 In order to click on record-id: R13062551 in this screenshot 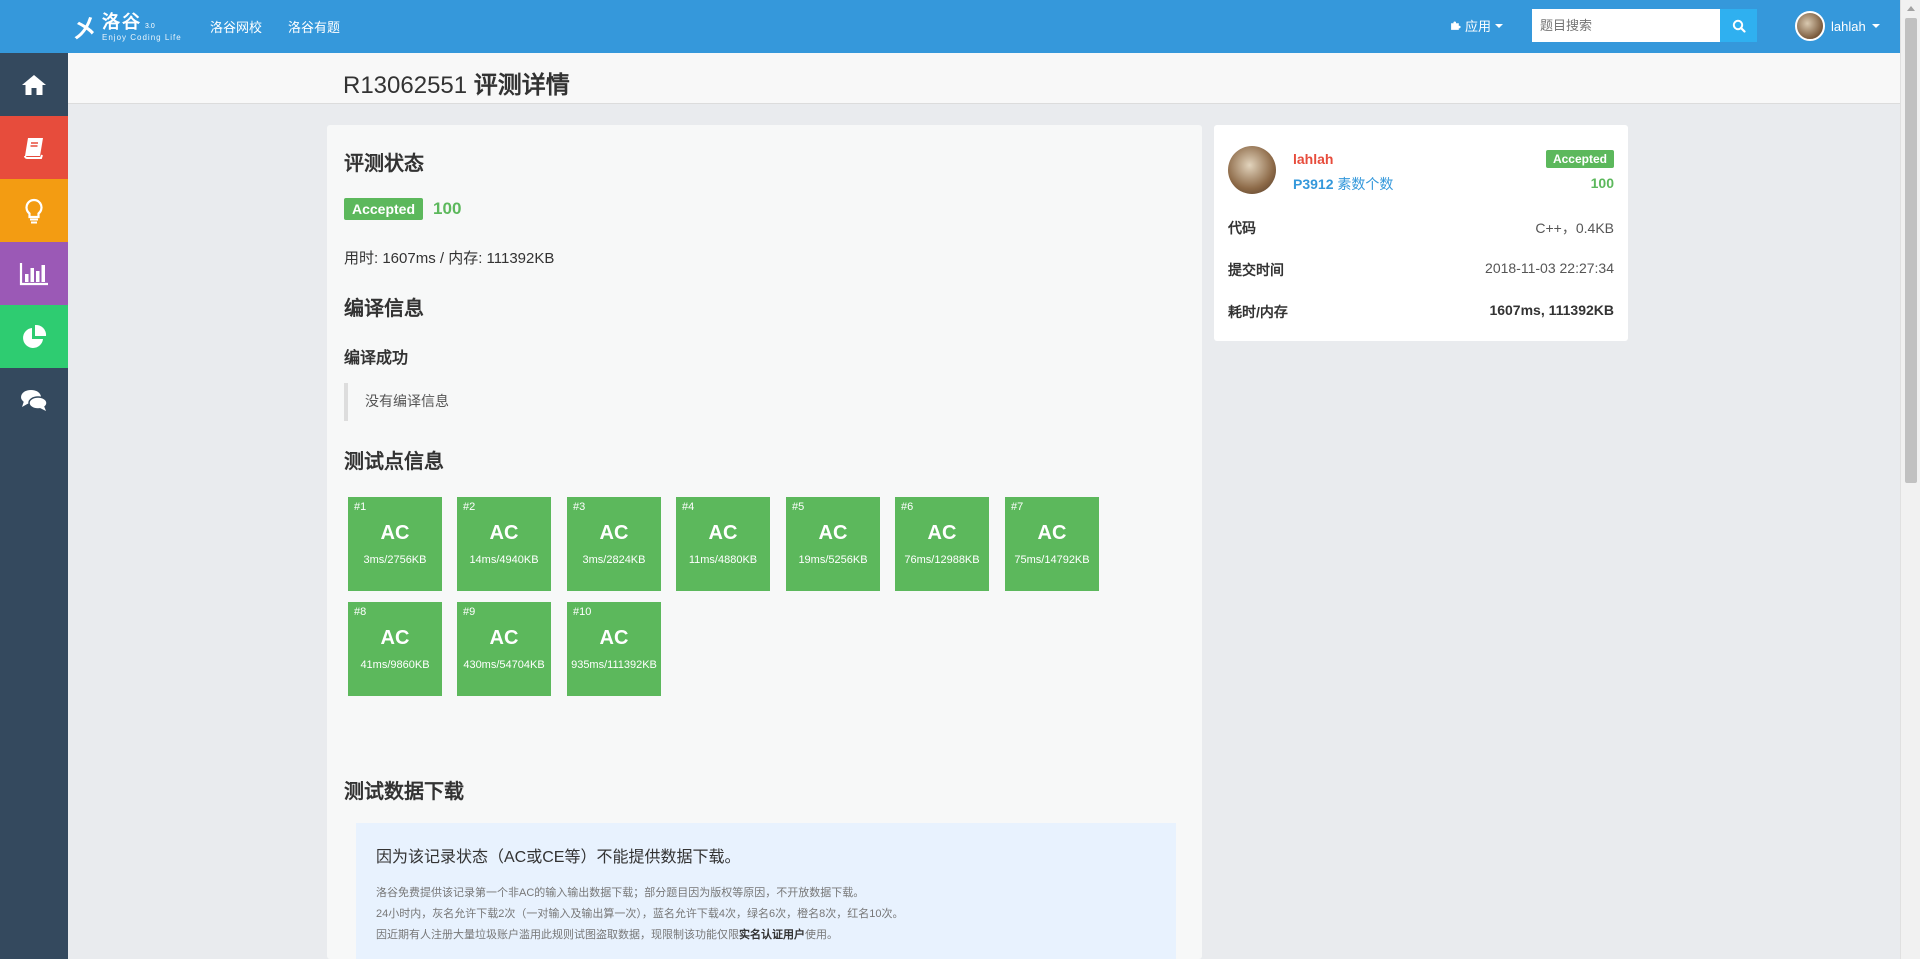, I will do `click(405, 85)`.